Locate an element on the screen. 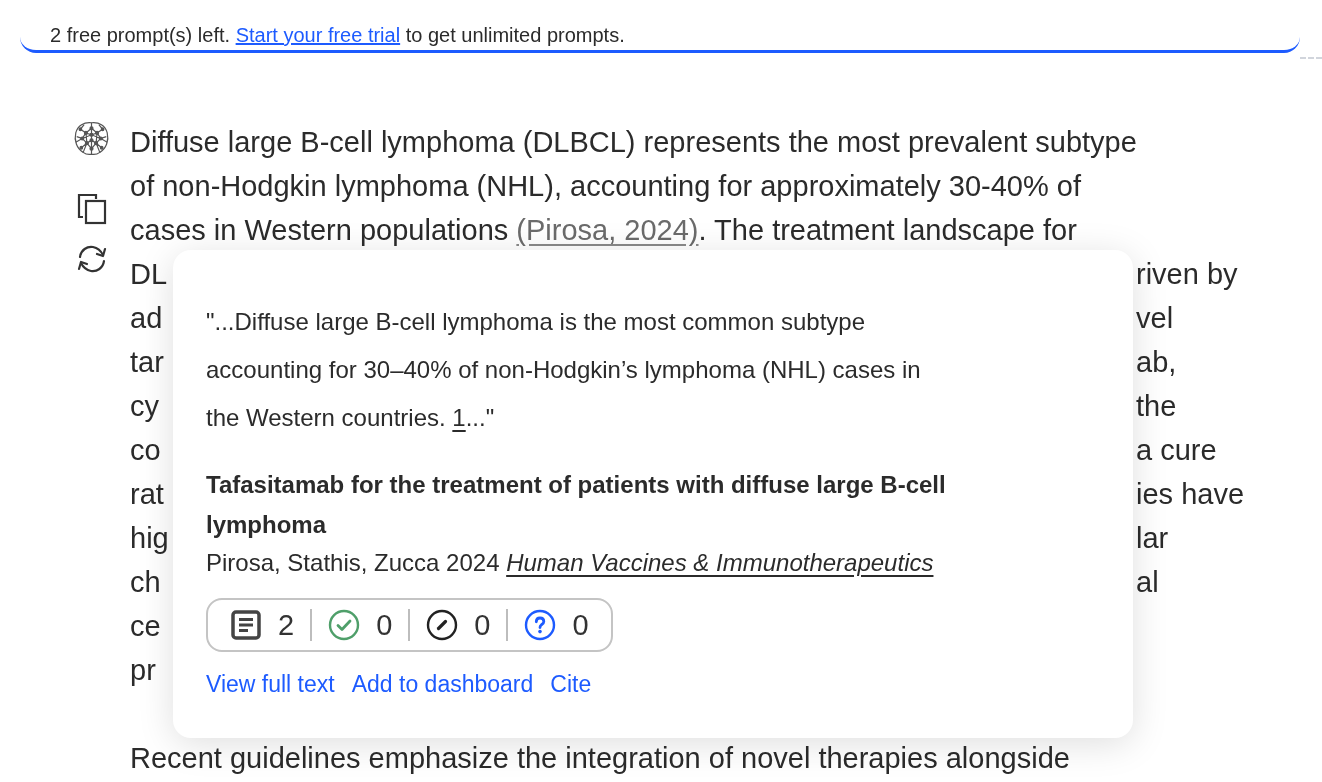 The image size is (1322, 782). text-fragment: al is located at coordinates (1147, 582).